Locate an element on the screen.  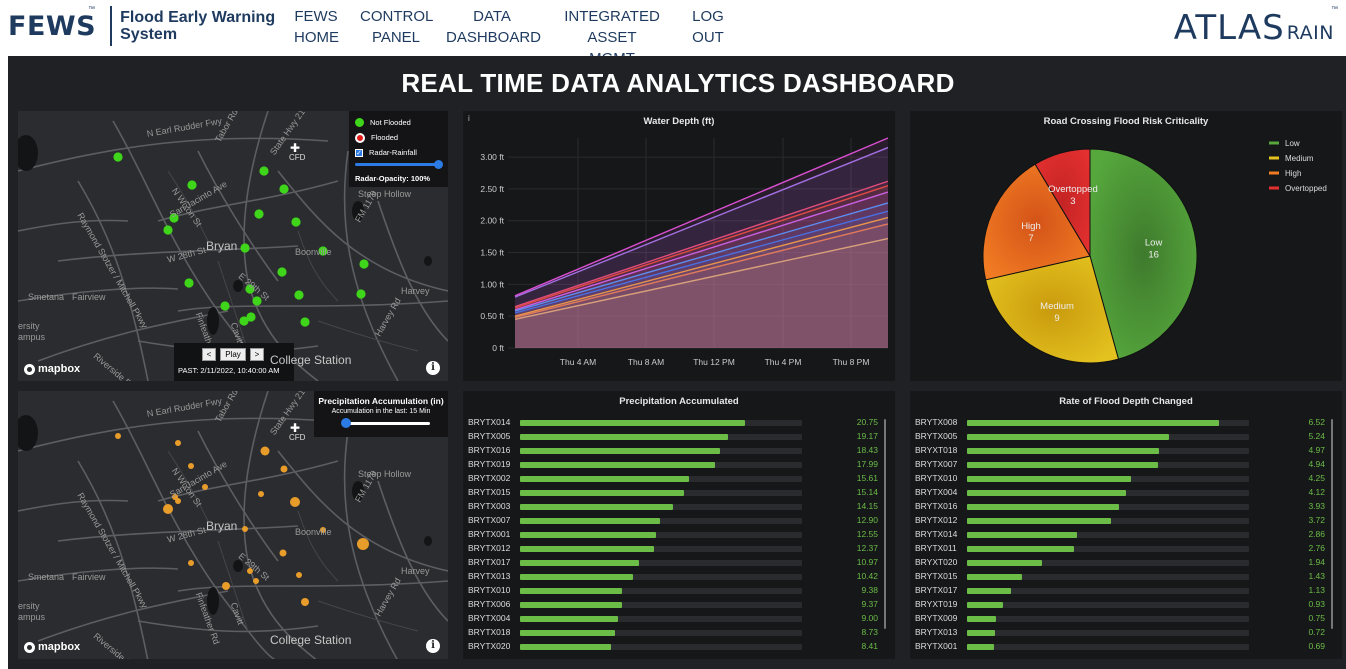
bar-row: BRYTX012 12.37 is located at coordinates (679, 549).